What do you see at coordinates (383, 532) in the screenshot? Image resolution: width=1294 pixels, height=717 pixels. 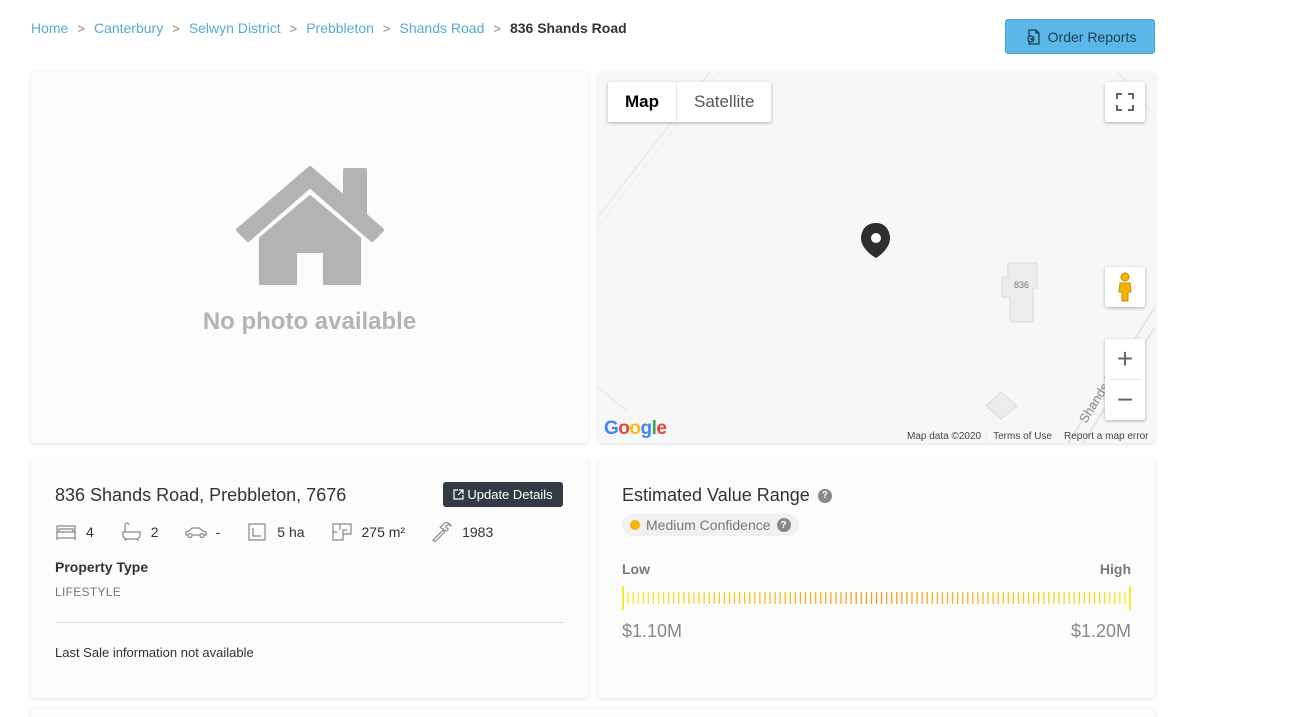 I see `floor-area-value: 275 m²` at bounding box center [383, 532].